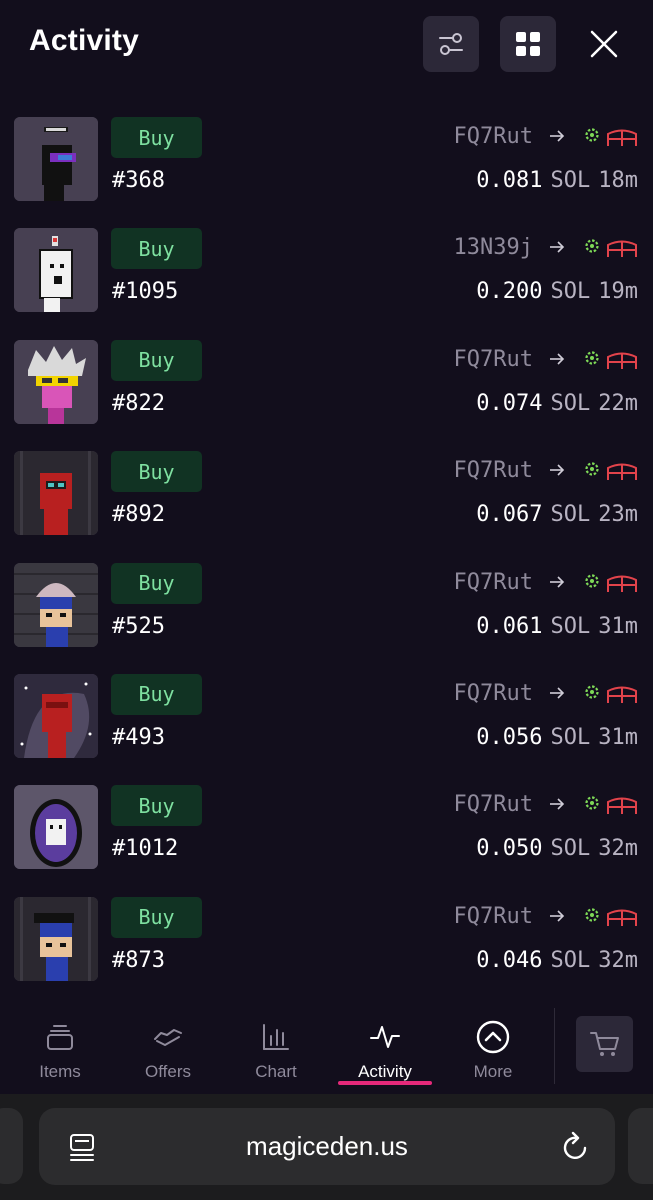 The image size is (653, 1200). I want to click on nav-label: More, so click(493, 1071).